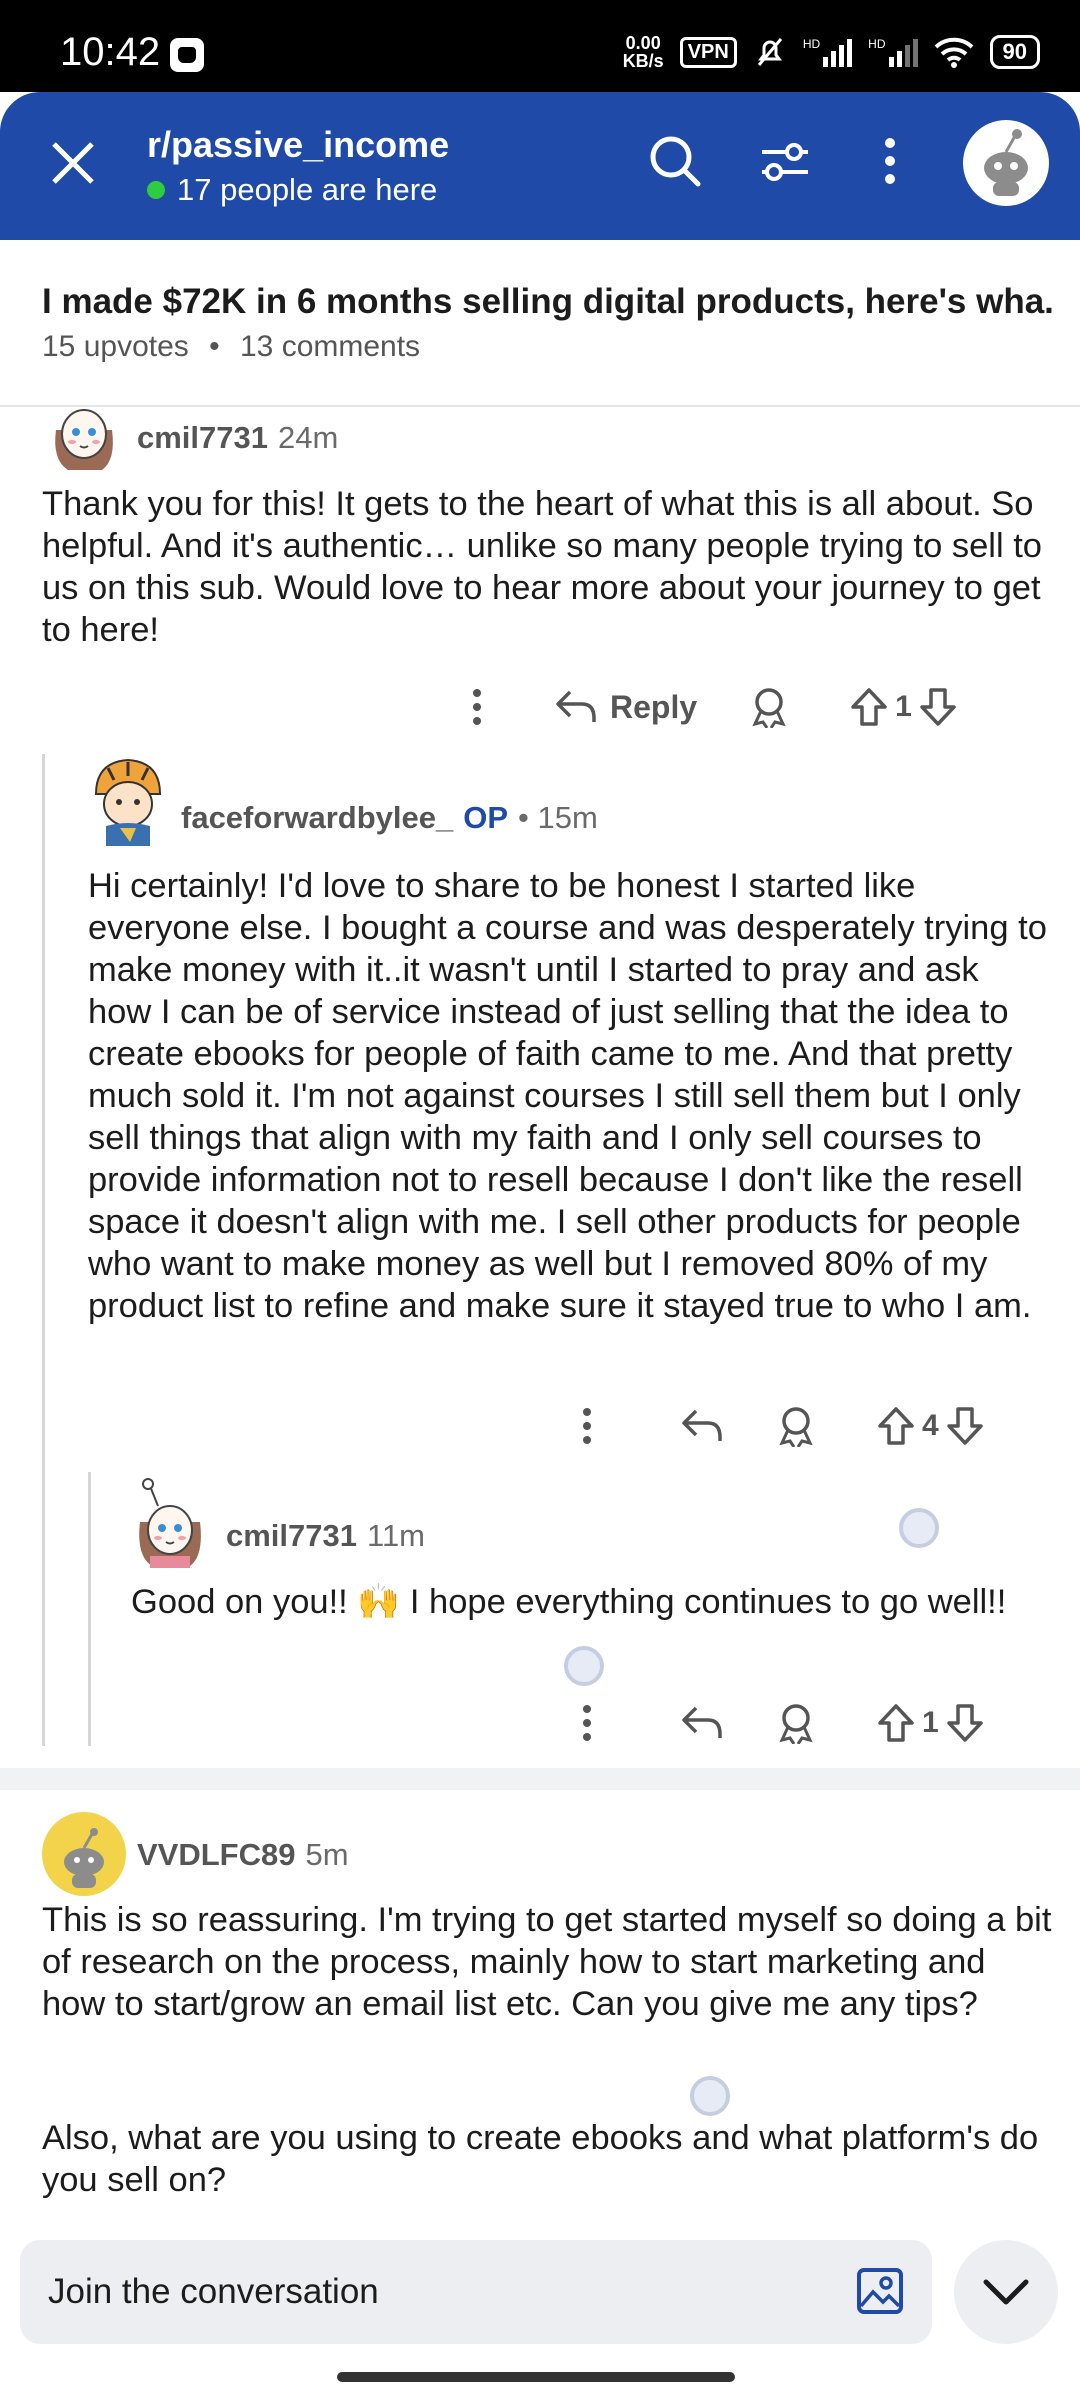  Describe the element at coordinates (308, 437) in the screenshot. I see `comment-time: 24m` at that location.